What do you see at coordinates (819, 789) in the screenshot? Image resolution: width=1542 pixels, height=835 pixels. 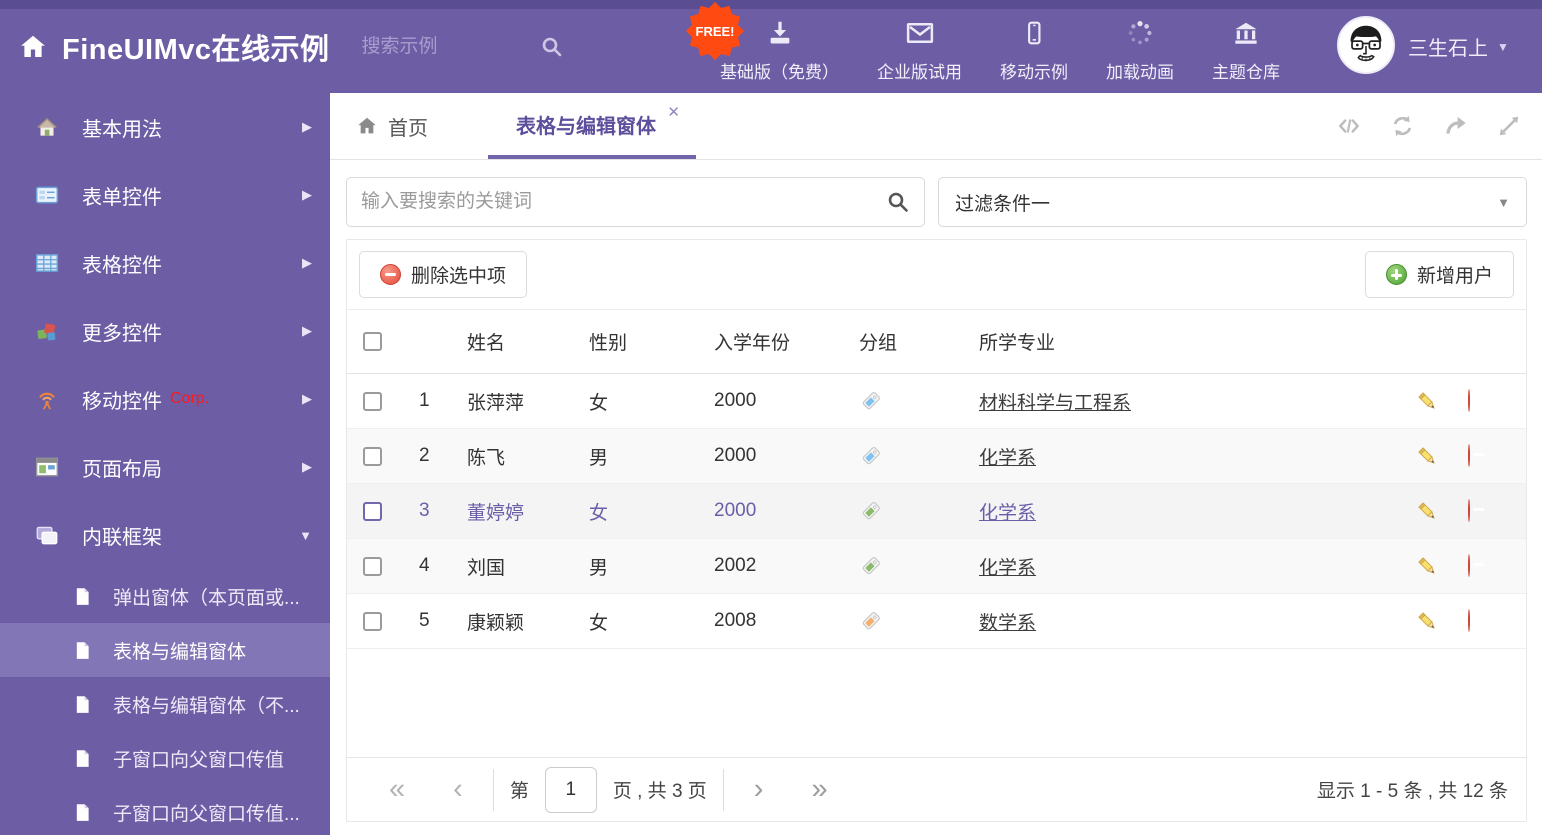 I see `last-page-button: »` at bounding box center [819, 789].